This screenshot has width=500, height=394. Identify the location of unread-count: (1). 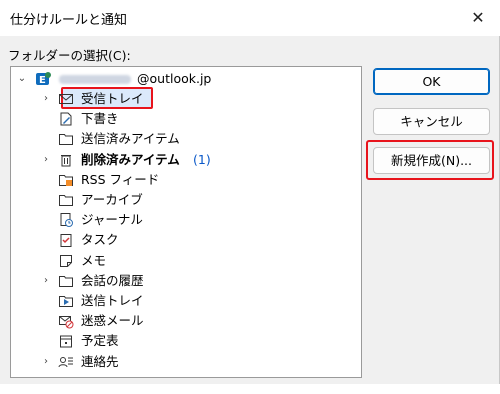
(202, 159).